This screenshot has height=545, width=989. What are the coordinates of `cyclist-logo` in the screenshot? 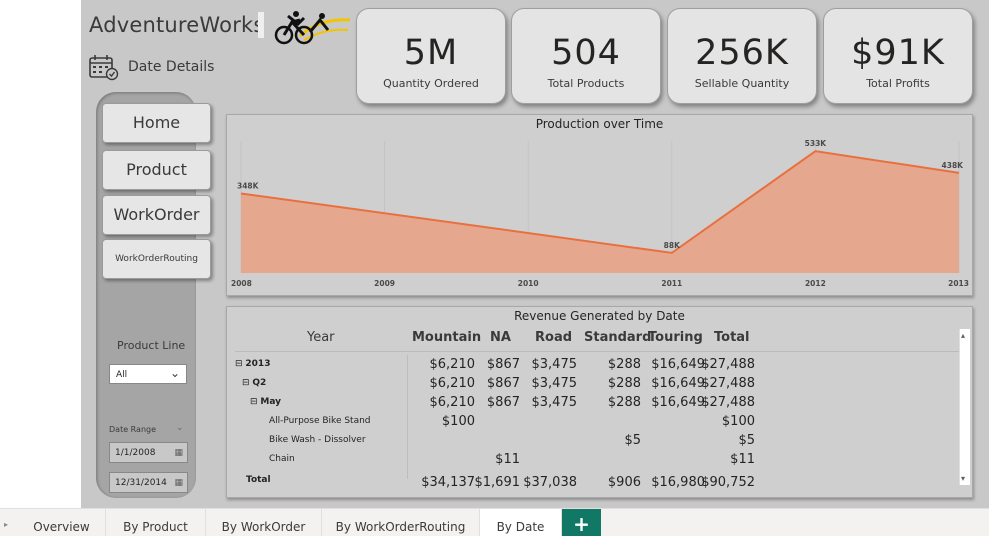 It's located at (312, 28).